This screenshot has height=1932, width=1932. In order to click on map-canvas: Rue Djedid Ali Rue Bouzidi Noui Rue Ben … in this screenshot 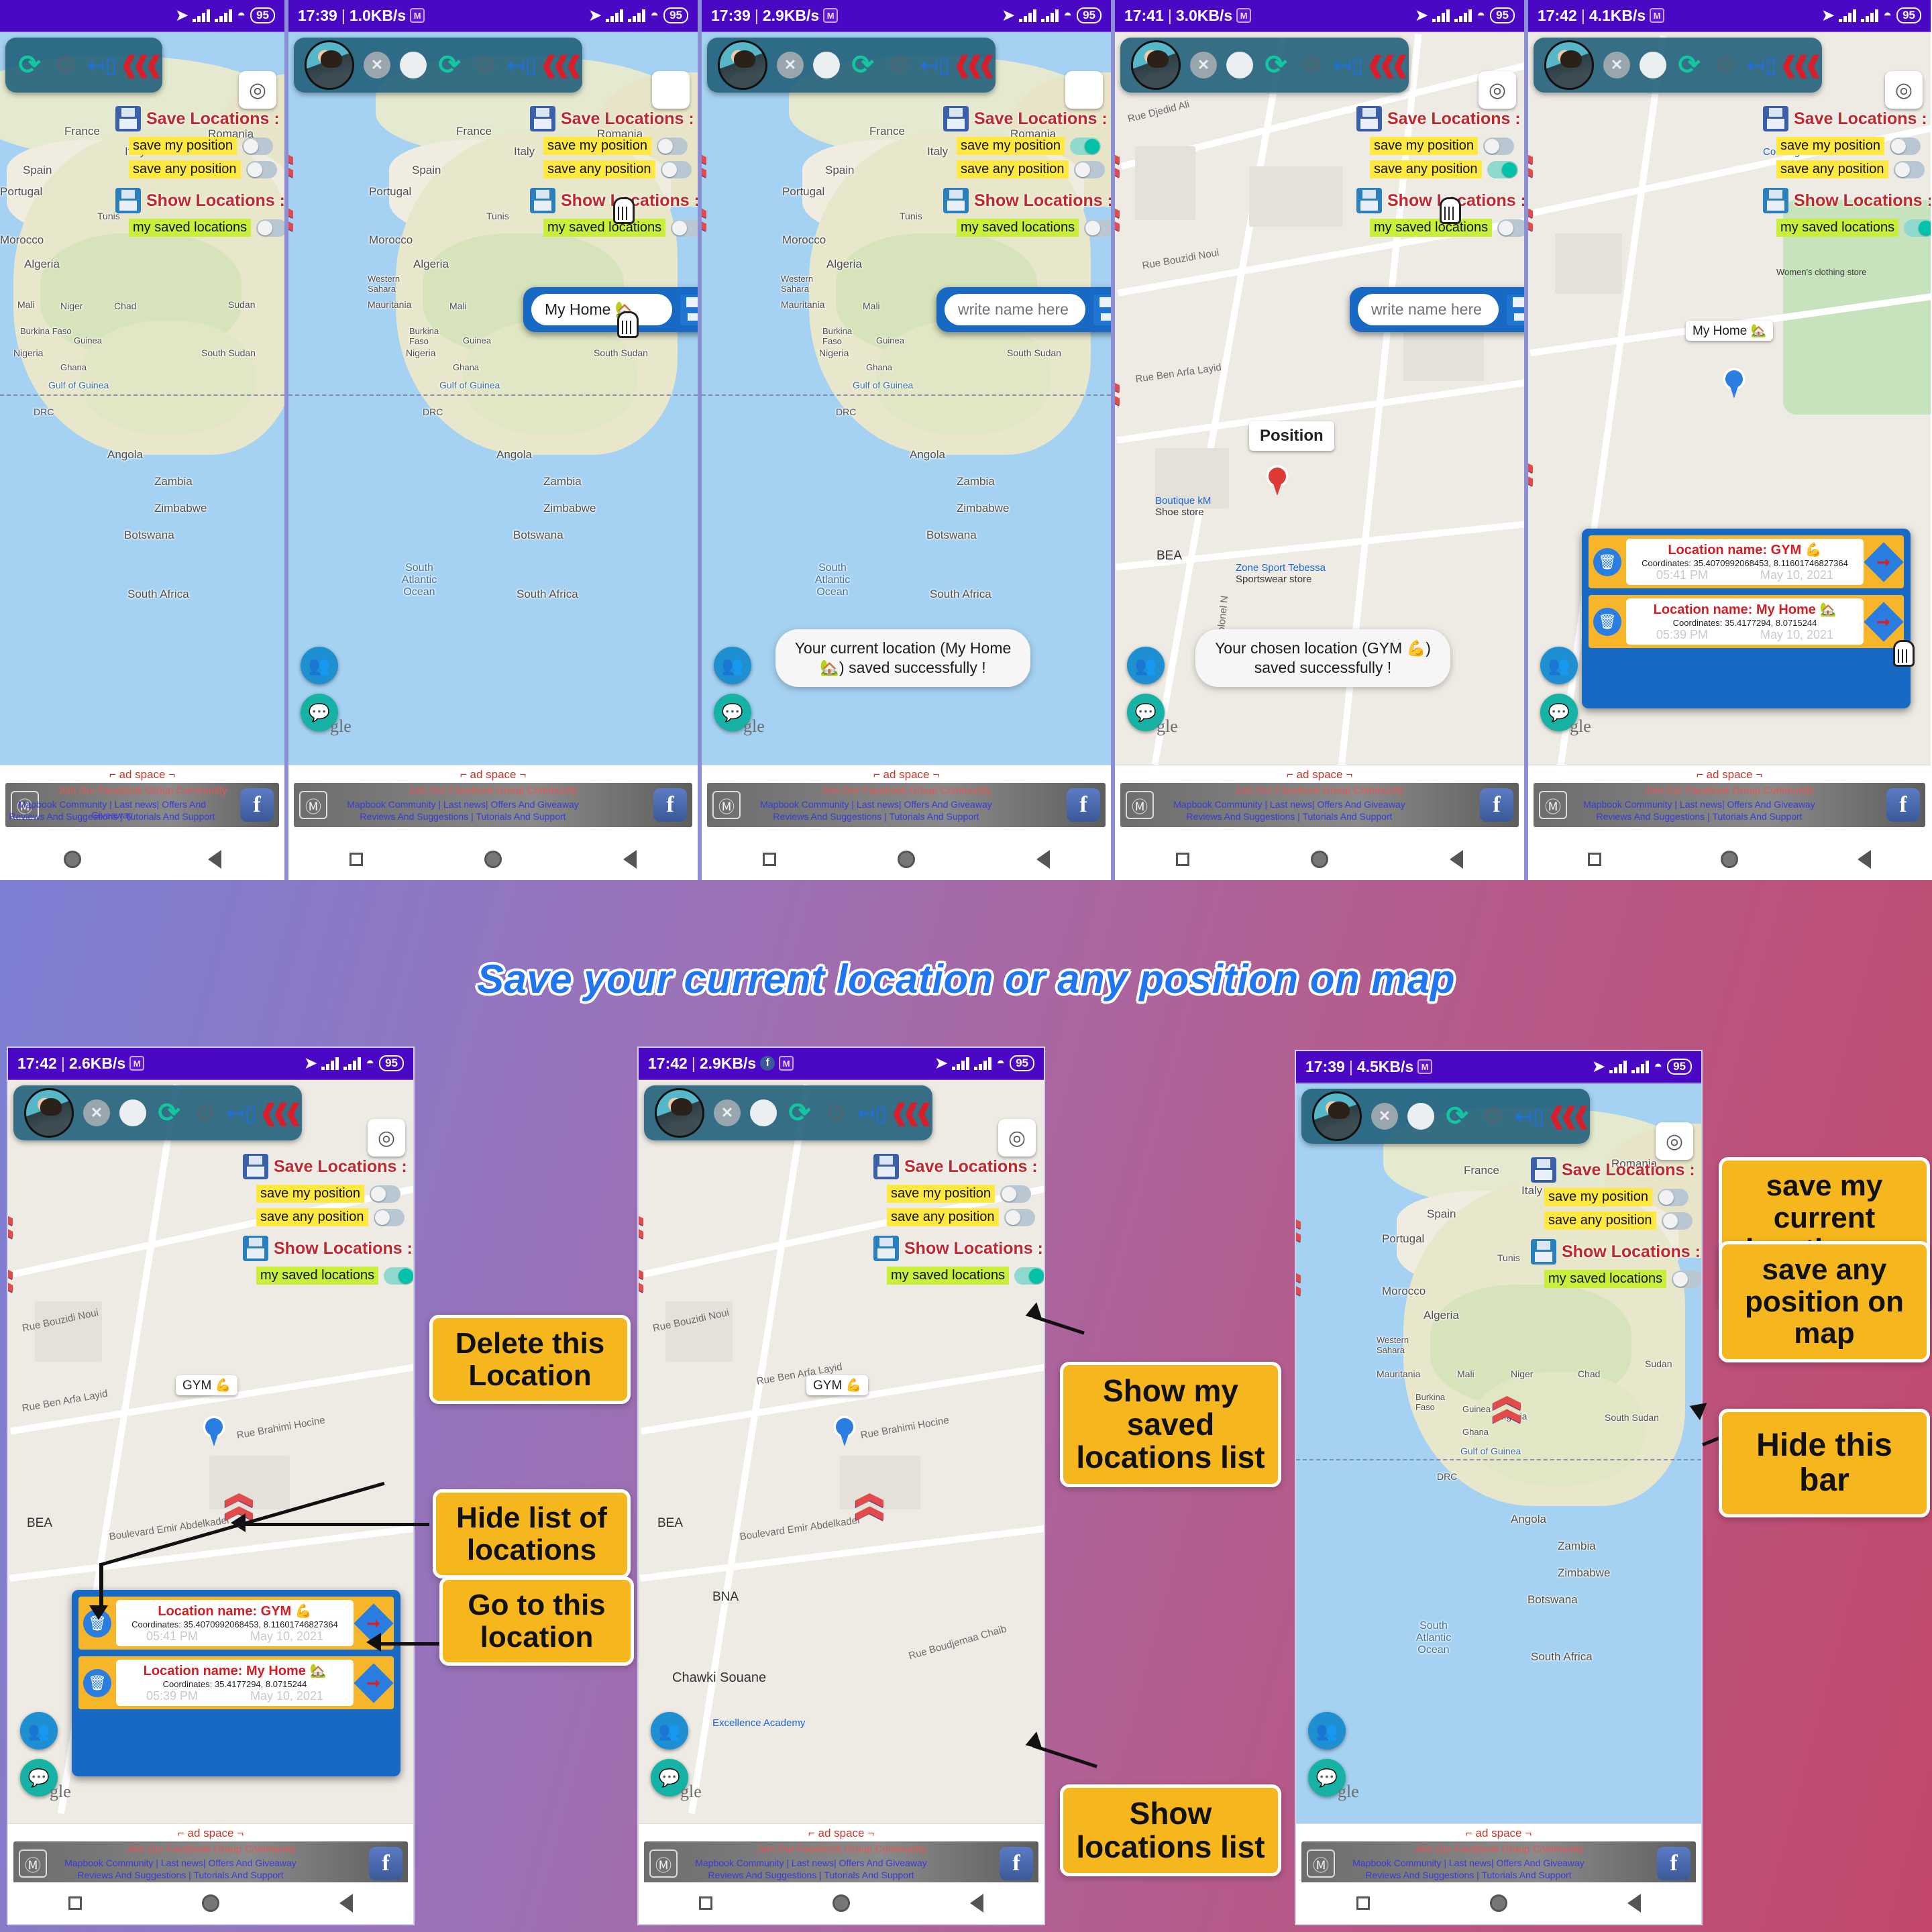, I will do `click(1319, 398)`.